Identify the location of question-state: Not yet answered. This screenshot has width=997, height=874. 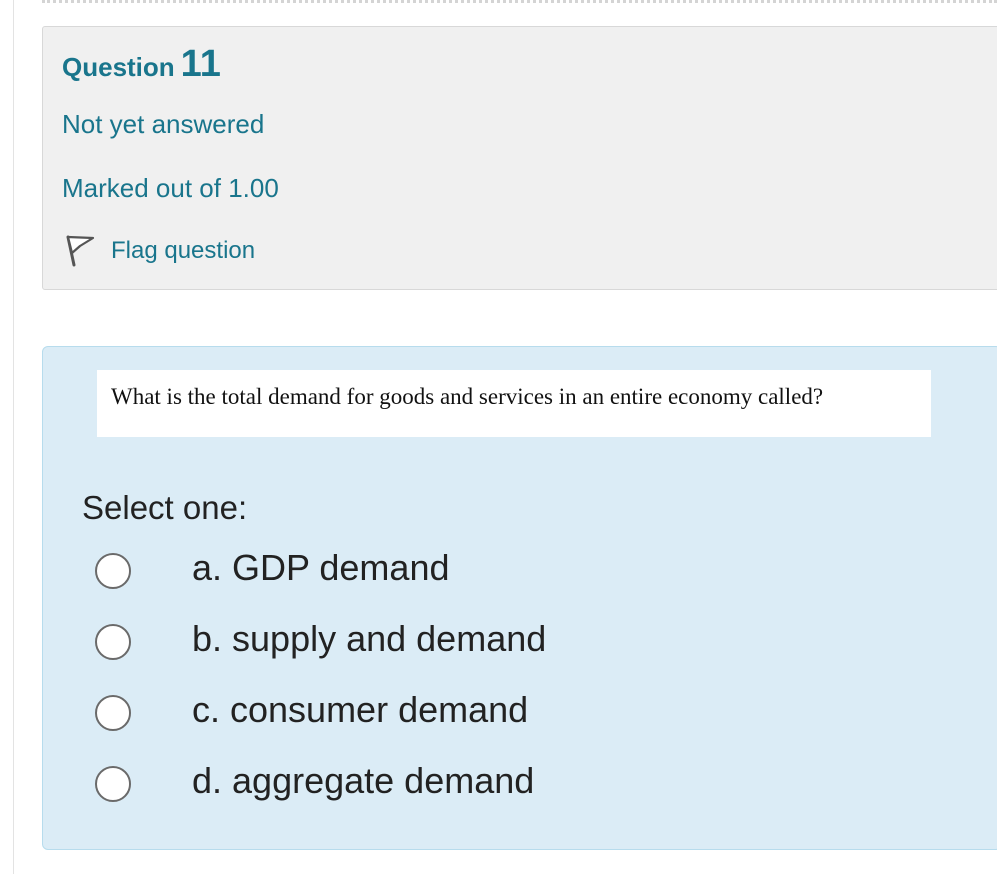
(163, 124).